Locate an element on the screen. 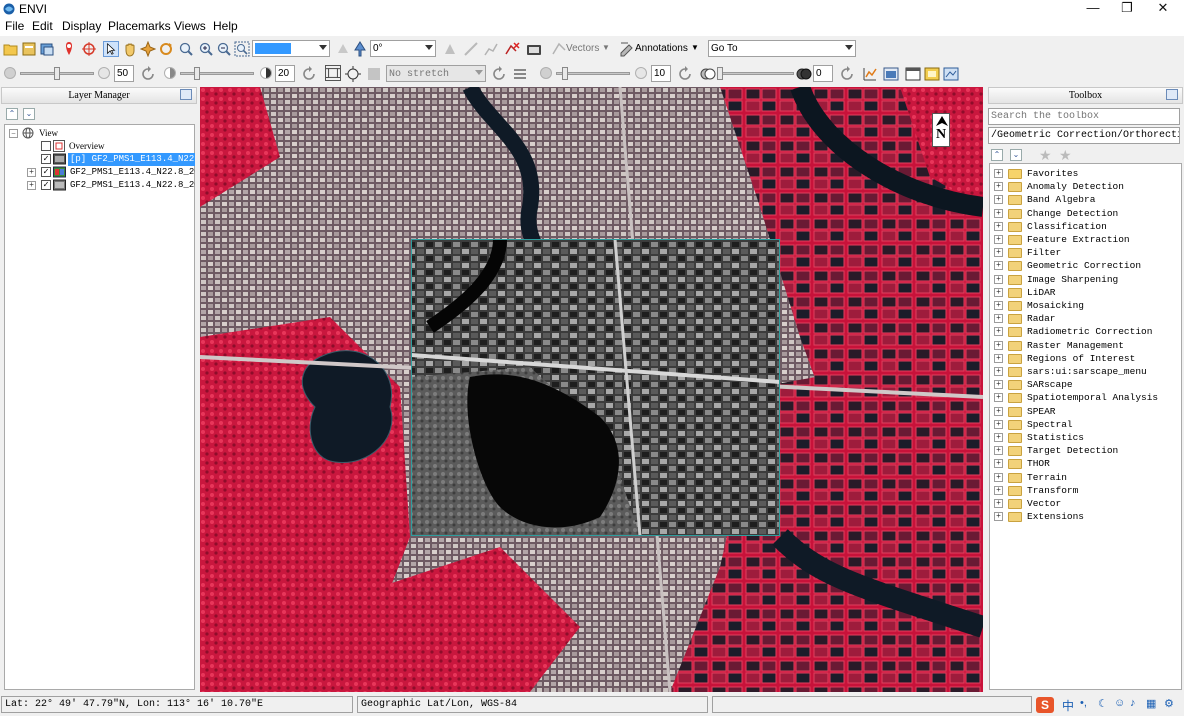  layer-move-up-icon: ⌃ is located at coordinates (12, 114).